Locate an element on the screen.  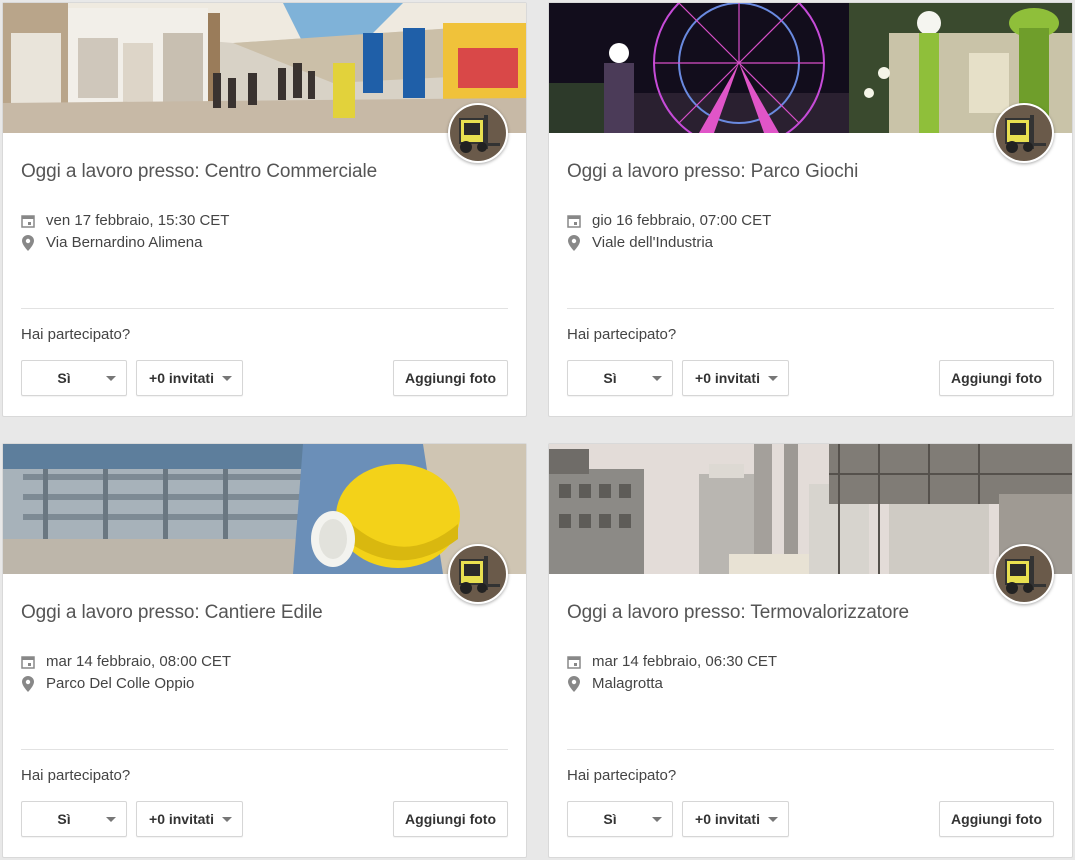
event-date-text: mar 14 febbraio, 06:30 CET is located at coordinates (685, 661).